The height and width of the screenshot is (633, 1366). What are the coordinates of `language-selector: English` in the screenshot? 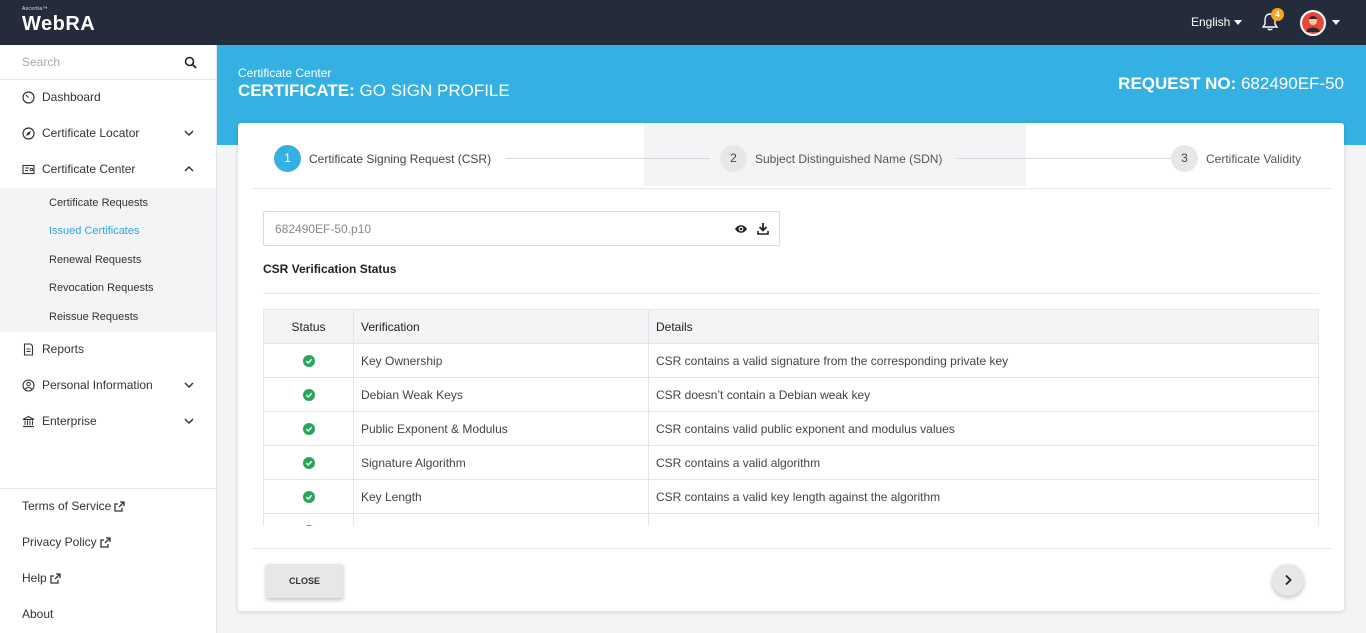 It's located at (1217, 22).